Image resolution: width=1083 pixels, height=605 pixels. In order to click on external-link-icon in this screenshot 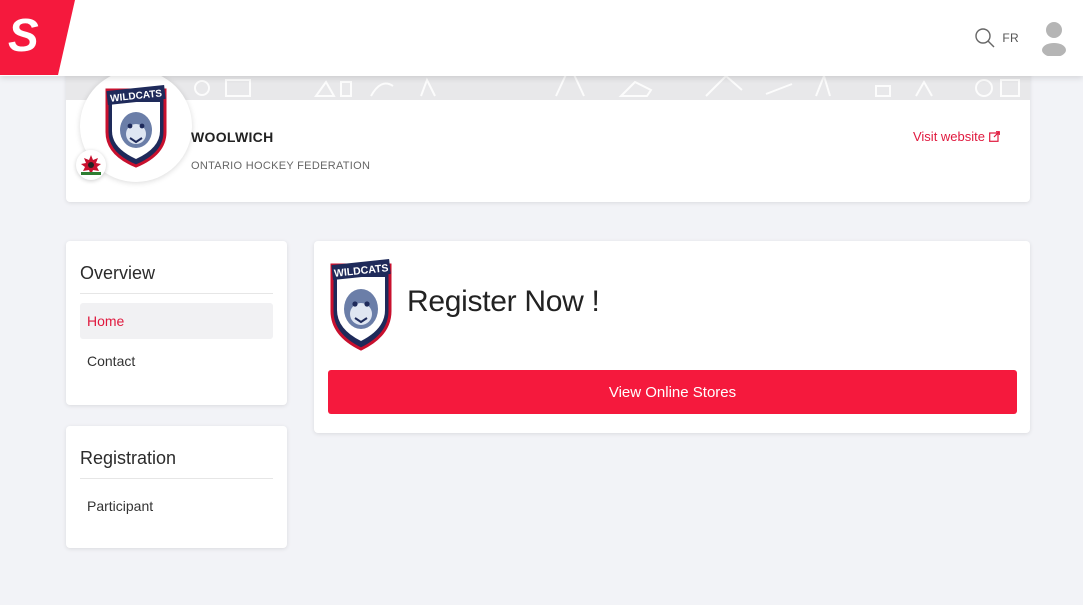, I will do `click(994, 136)`.